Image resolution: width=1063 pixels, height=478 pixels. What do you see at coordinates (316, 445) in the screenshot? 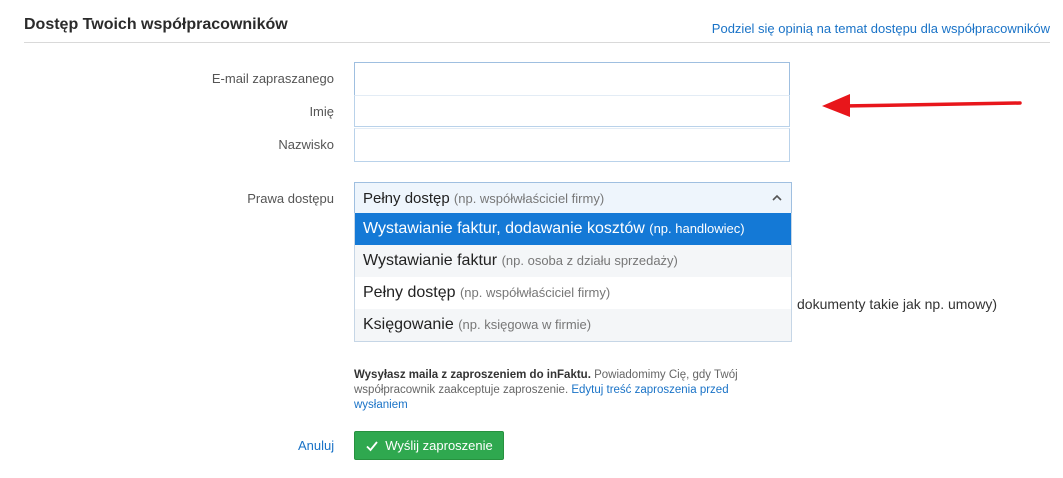
I see `cancel-link: Anuluj` at bounding box center [316, 445].